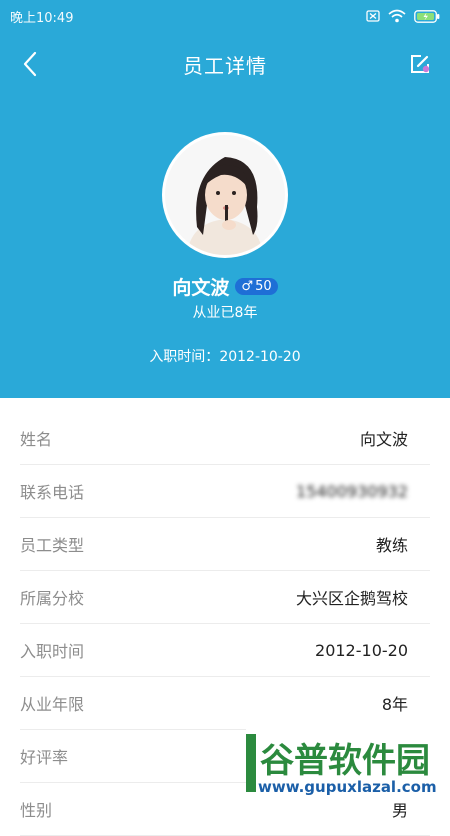 The height and width of the screenshot is (836, 450). Describe the element at coordinates (391, 545) in the screenshot. I see `detail-value: 教练` at that location.